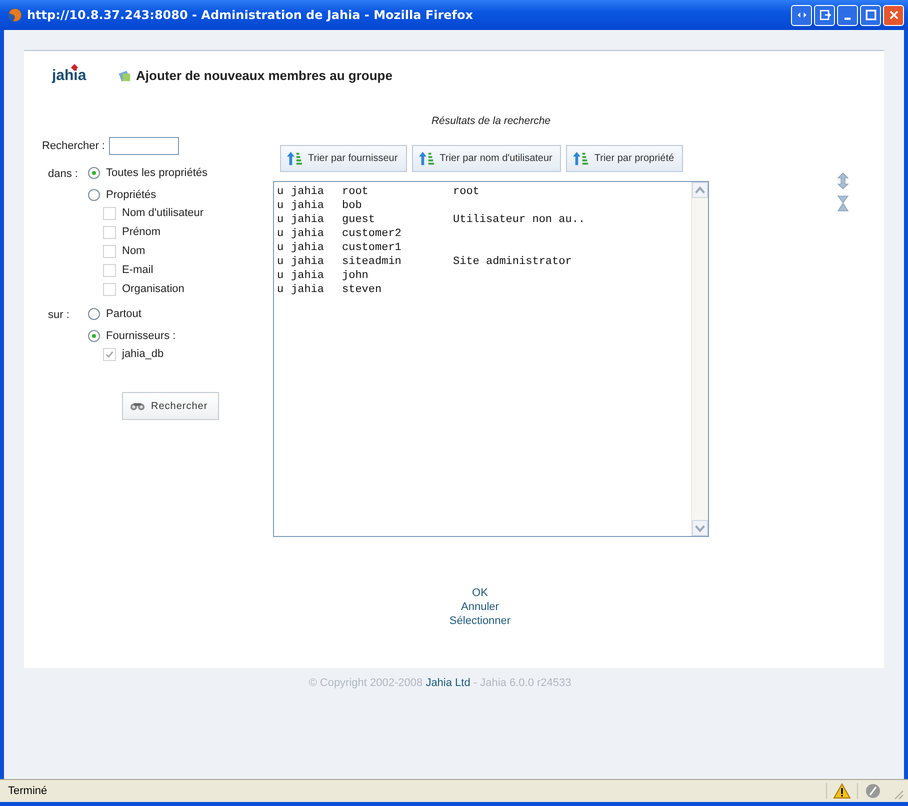 Image resolution: width=908 pixels, height=806 pixels. I want to click on version-text: - Jahia 6.0.0 r24533, so click(522, 683).